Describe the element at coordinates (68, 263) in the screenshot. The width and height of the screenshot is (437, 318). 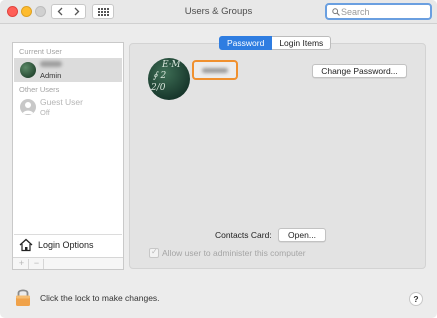
I see `sidebar-footer: + −` at that location.